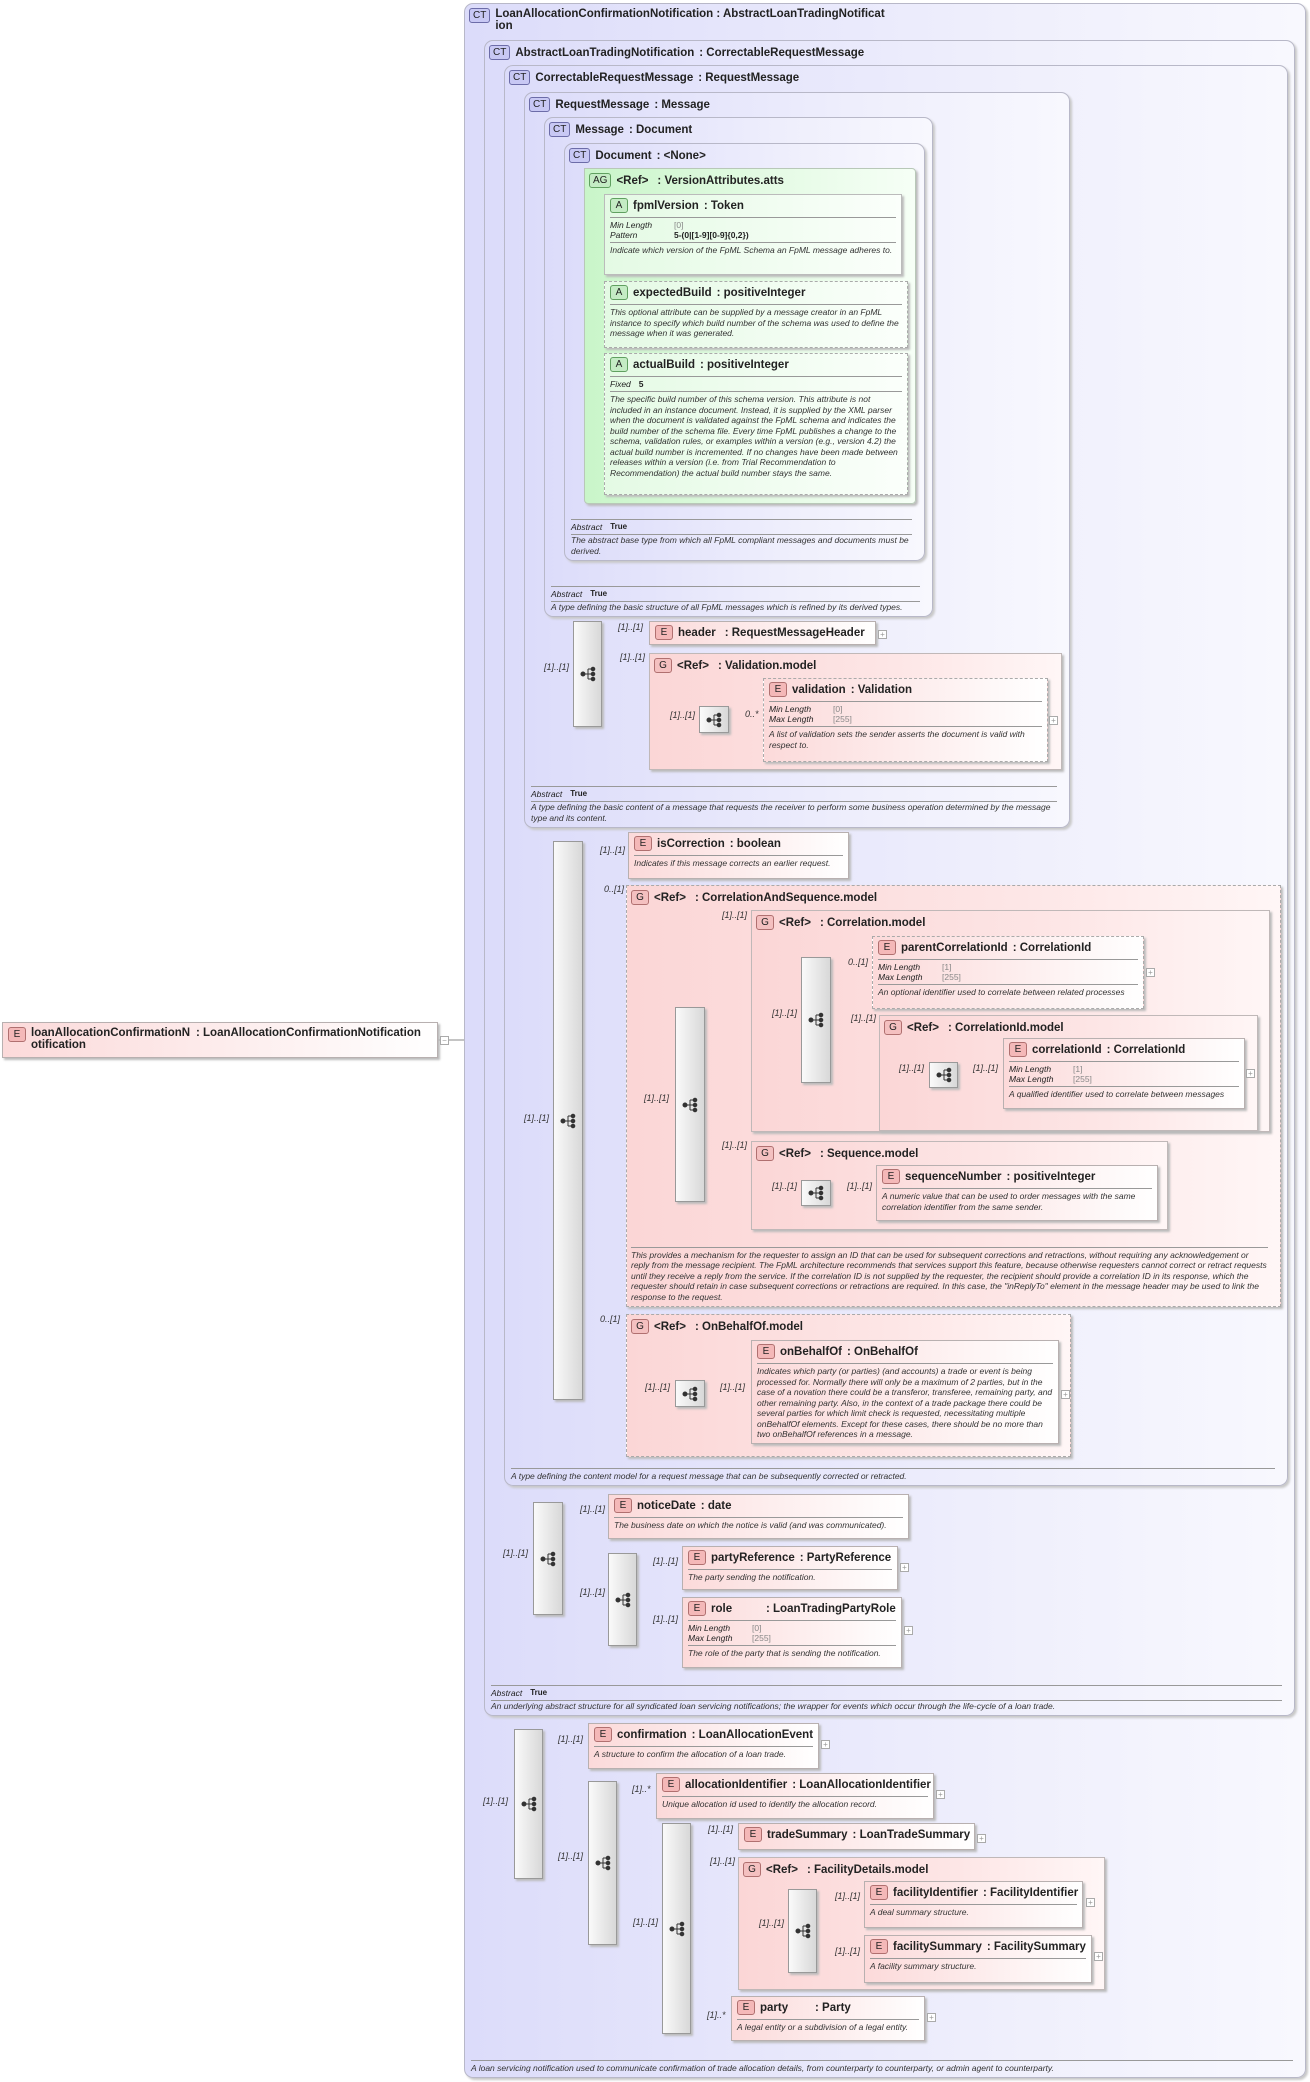 Image resolution: width=1310 pixels, height=2082 pixels. Describe the element at coordinates (1005, 1027) in the screenshot. I see `group-type: : CorrelationId.model` at that location.